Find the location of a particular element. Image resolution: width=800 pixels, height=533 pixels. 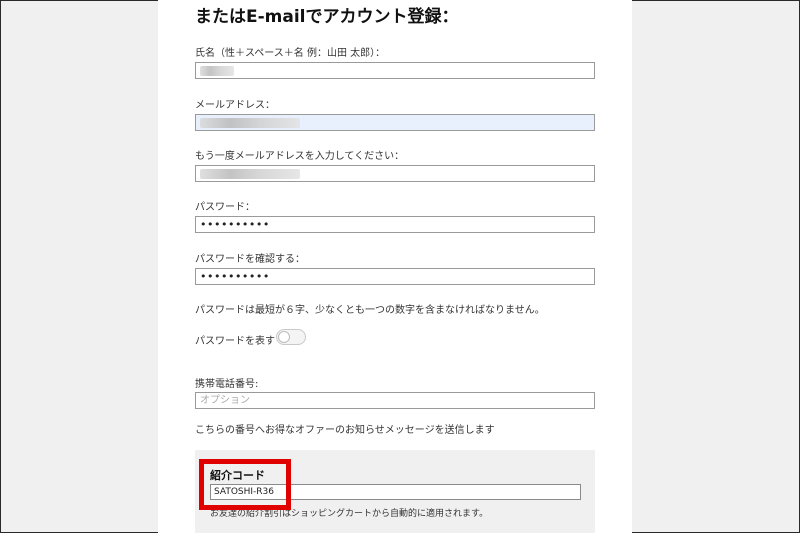

phone-note: こちらの番号へお得なオファーのお知らせメッセージを送信します is located at coordinates (345, 430).